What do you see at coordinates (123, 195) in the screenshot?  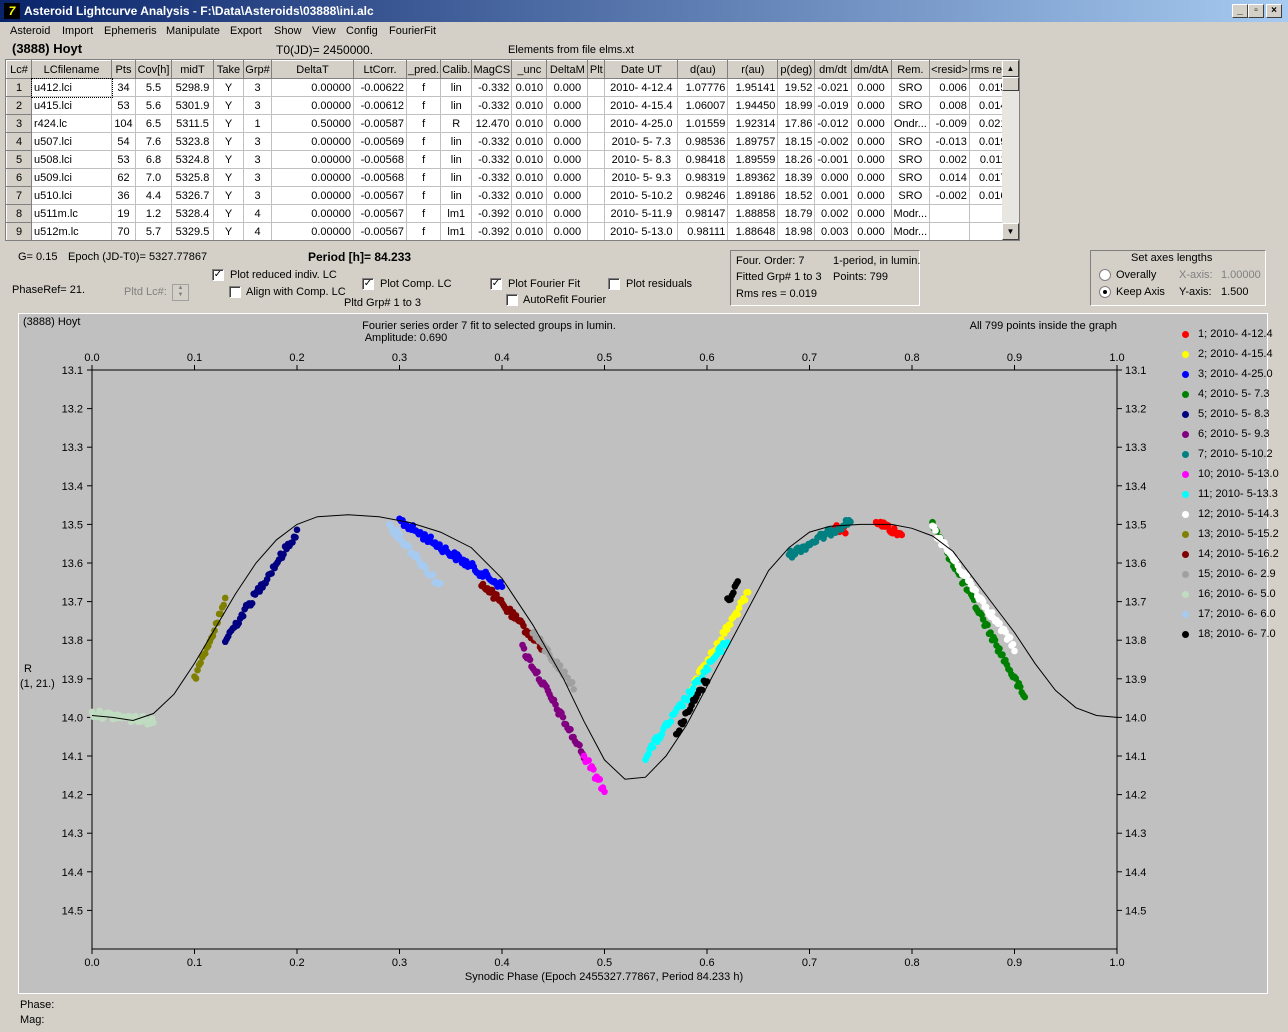 I see `table-cell: 36` at bounding box center [123, 195].